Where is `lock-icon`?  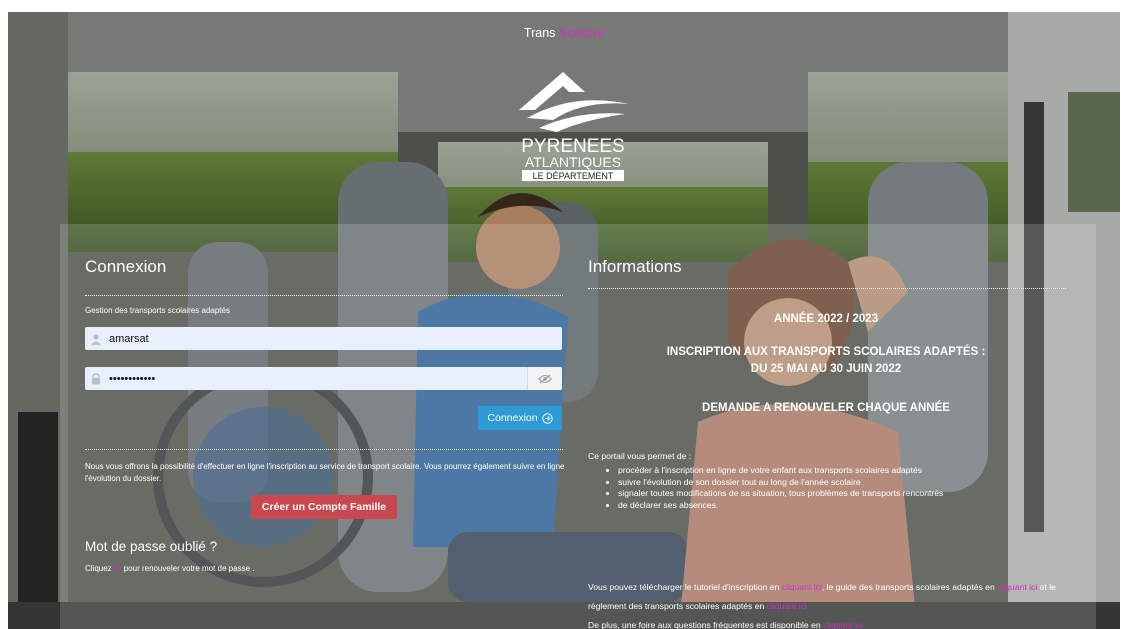
lock-icon is located at coordinates (96, 378).